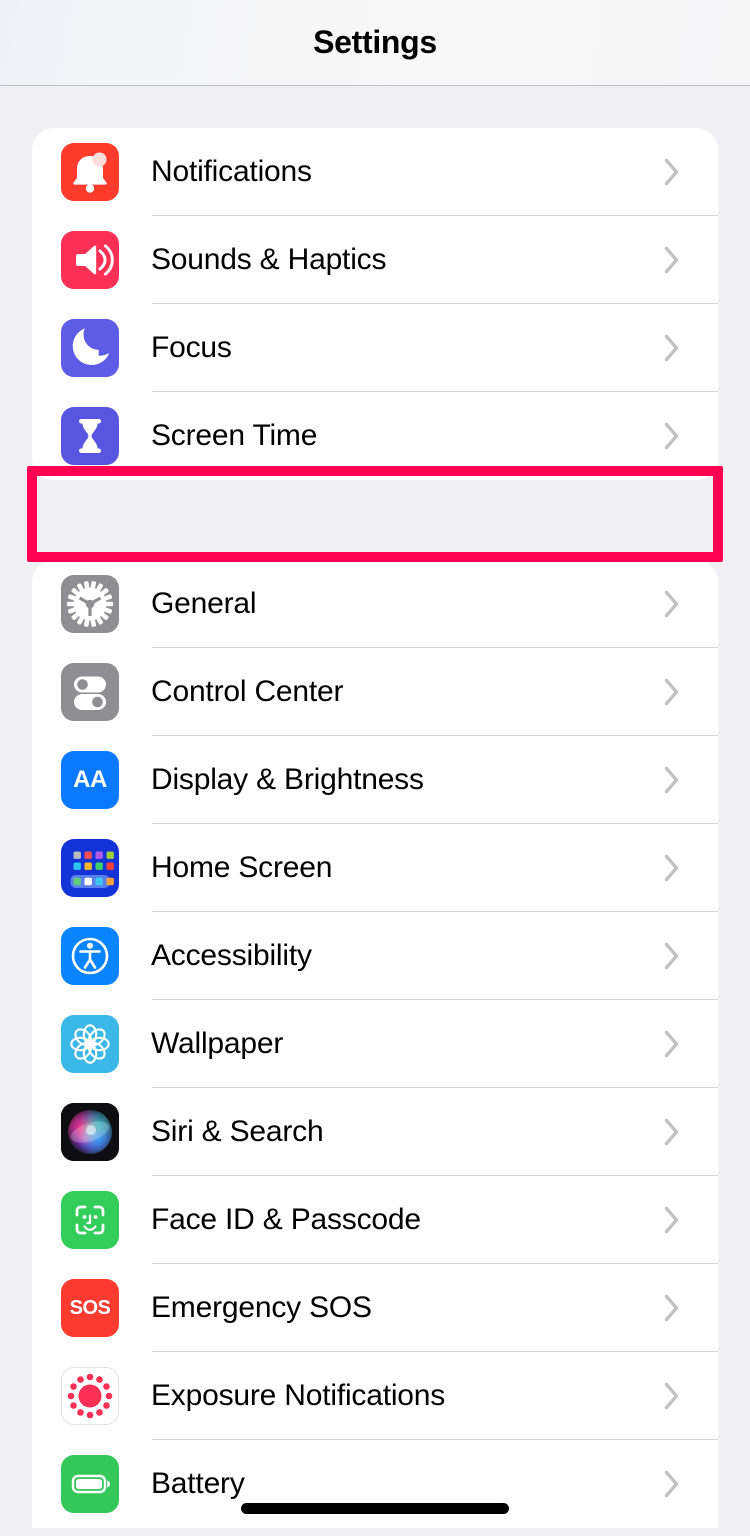 This screenshot has width=750, height=1536. What do you see at coordinates (90, 1484) in the screenshot?
I see `battery-icon` at bounding box center [90, 1484].